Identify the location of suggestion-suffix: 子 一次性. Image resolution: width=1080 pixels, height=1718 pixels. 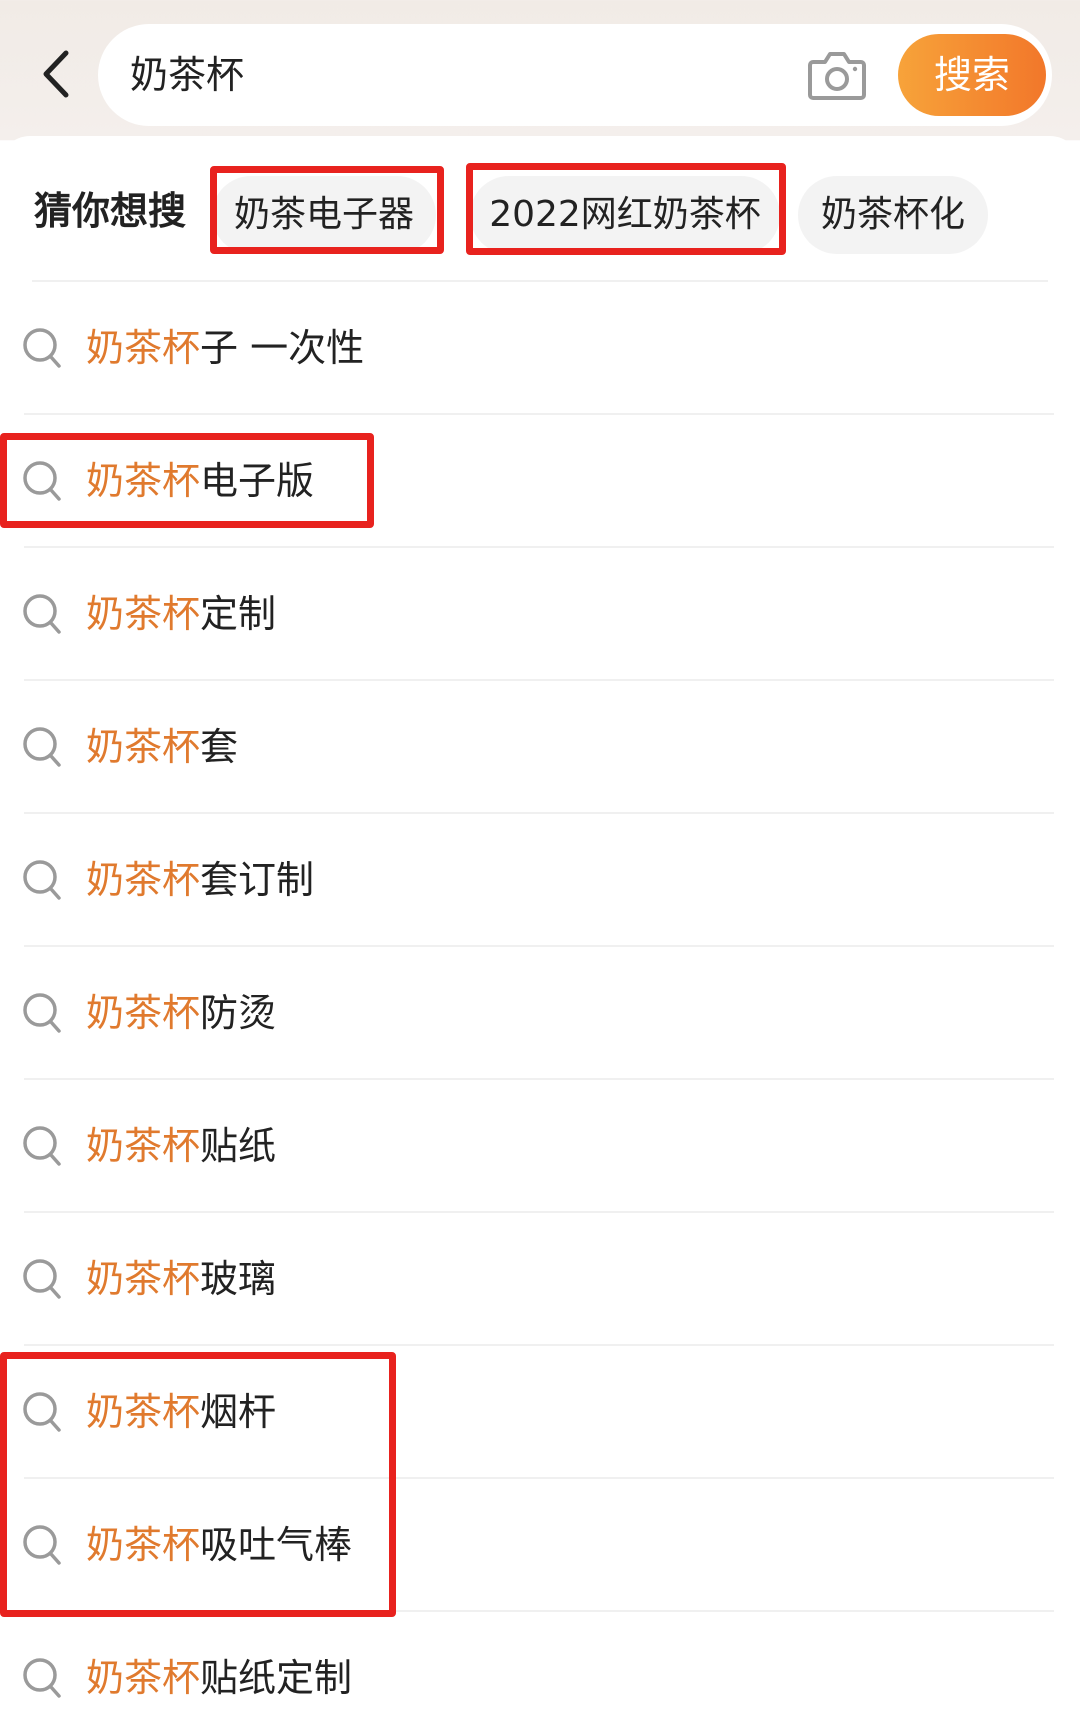
(282, 348).